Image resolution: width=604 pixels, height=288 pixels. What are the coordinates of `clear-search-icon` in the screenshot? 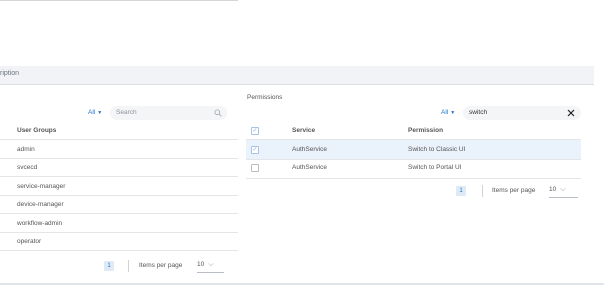 It's located at (571, 113).